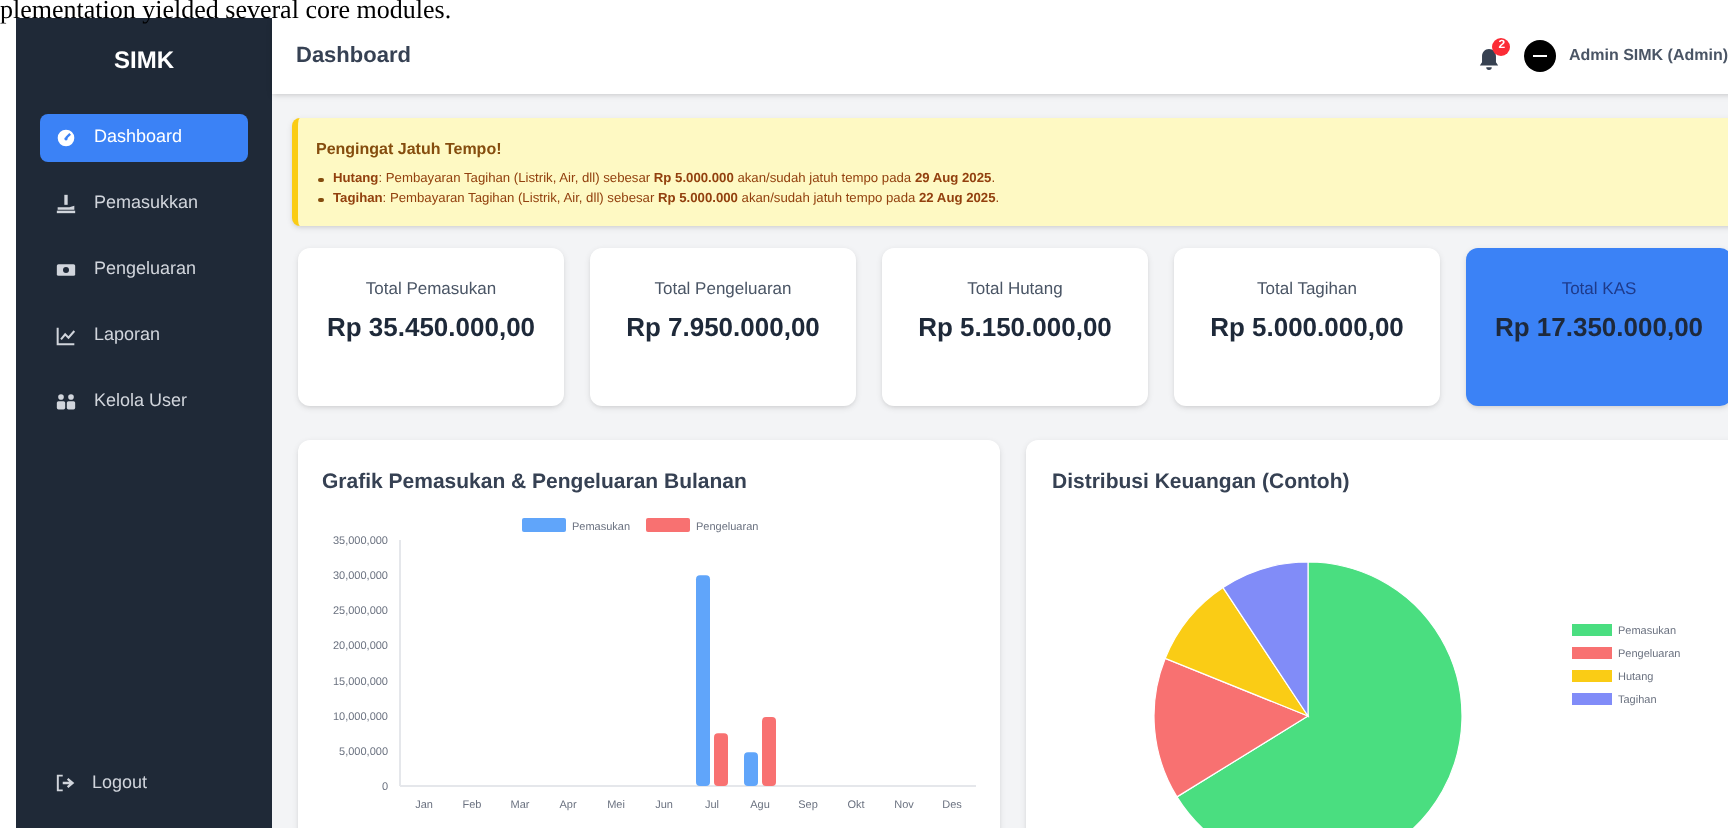 The width and height of the screenshot is (1728, 828). Describe the element at coordinates (1015, 289) in the screenshot. I see `card-label: Total Hutang` at that location.